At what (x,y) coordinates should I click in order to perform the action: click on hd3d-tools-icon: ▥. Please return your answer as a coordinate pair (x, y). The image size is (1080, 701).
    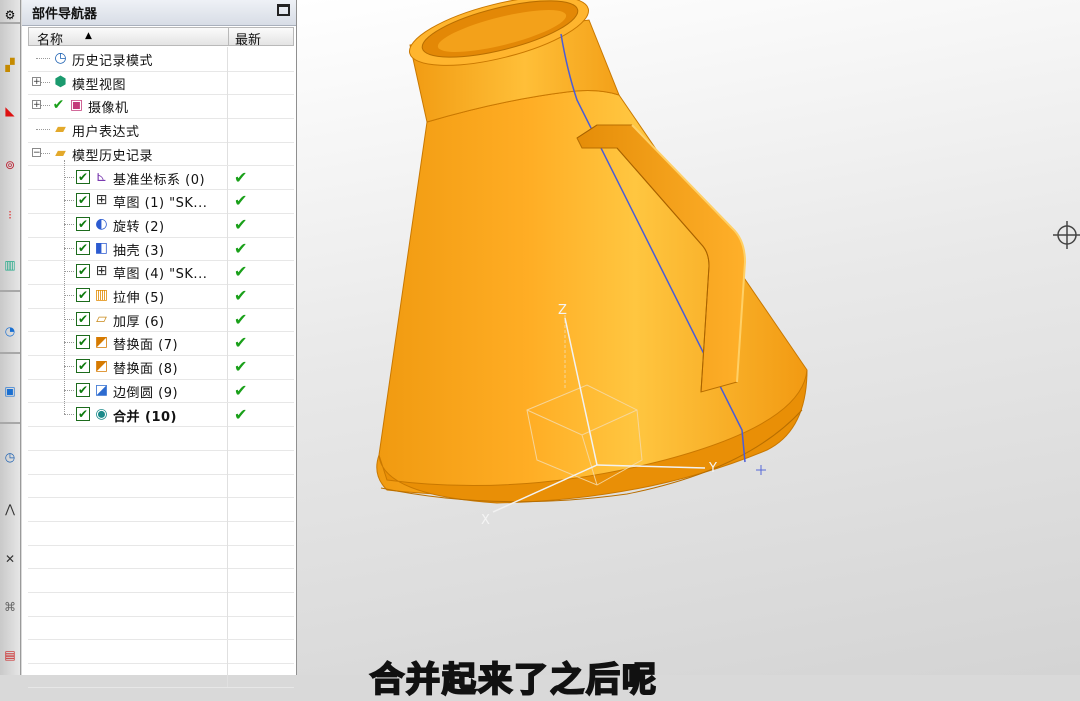
    Looking at the image, I should click on (10, 265).